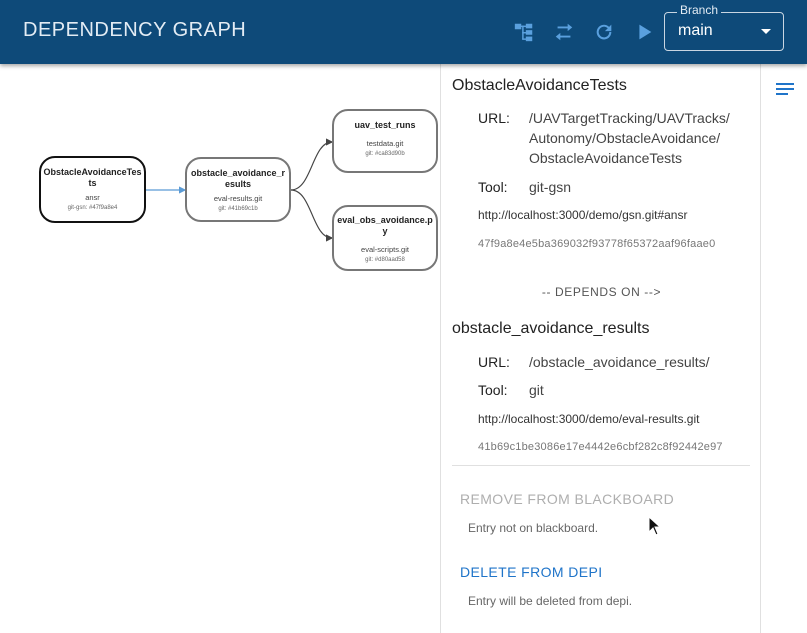 The width and height of the screenshot is (807, 633). What do you see at coordinates (238, 178) in the screenshot?
I see `node-name: obstacle_avoidance_results` at bounding box center [238, 178].